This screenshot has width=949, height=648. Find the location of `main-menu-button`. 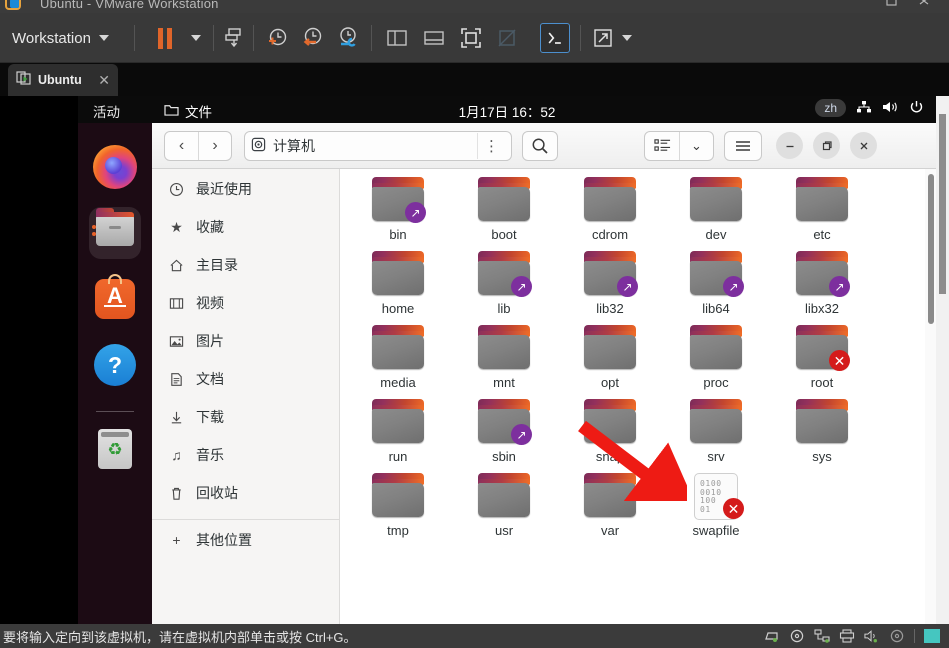

main-menu-button is located at coordinates (743, 145).